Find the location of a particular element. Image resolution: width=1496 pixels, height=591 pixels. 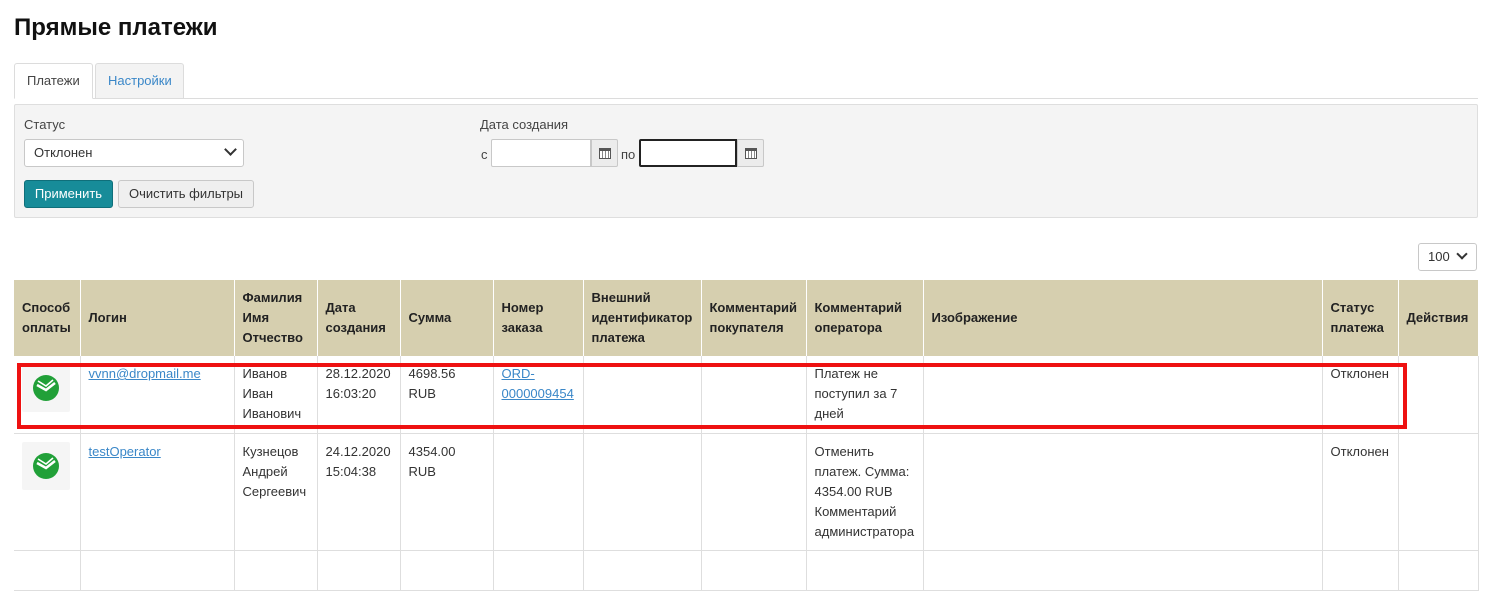

status-filter-label: Статус is located at coordinates (45, 124).